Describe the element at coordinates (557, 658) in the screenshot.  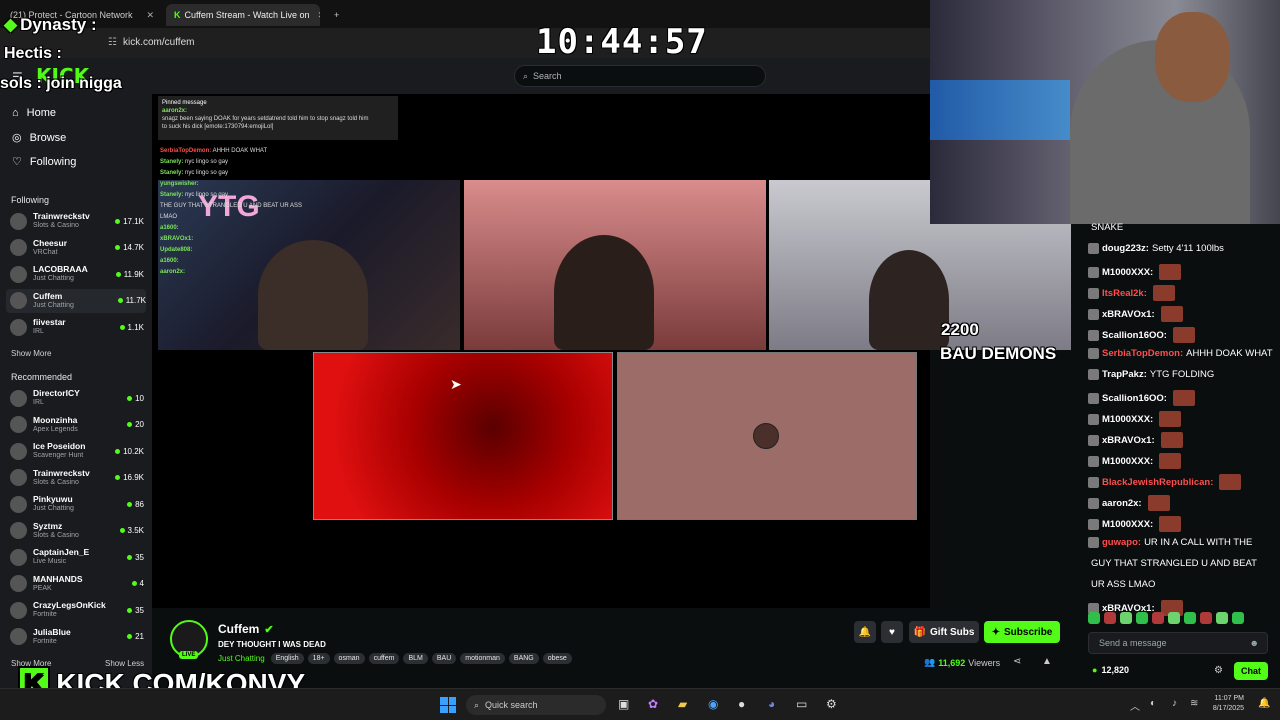
I see `stream-tag: obese` at that location.